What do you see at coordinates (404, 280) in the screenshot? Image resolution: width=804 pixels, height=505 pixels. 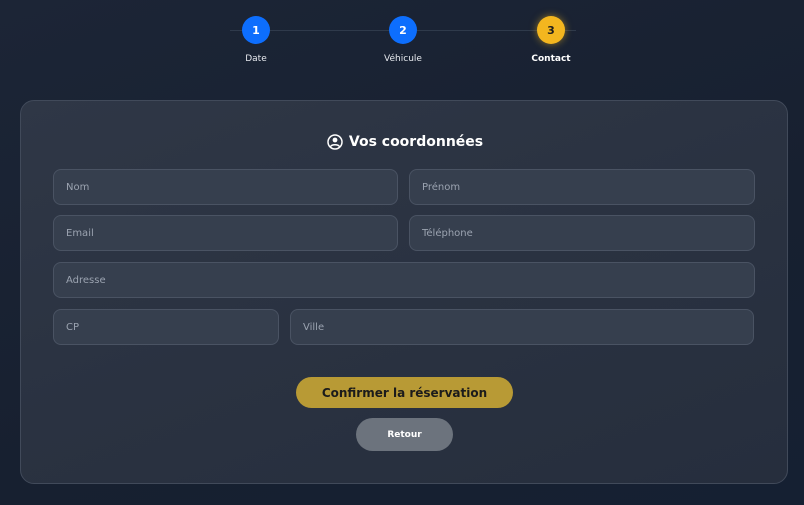 I see `adresse-input` at bounding box center [404, 280].